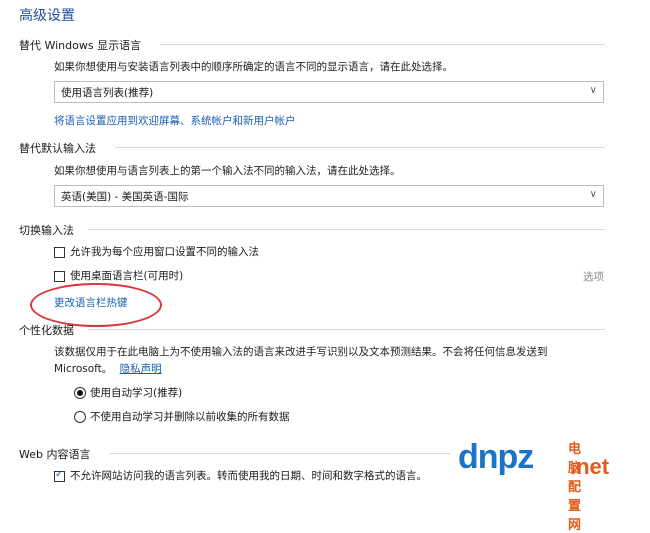 This screenshot has height=533, width=650. What do you see at coordinates (47, 16) in the screenshot?
I see `page-title: 高级设置` at bounding box center [47, 16].